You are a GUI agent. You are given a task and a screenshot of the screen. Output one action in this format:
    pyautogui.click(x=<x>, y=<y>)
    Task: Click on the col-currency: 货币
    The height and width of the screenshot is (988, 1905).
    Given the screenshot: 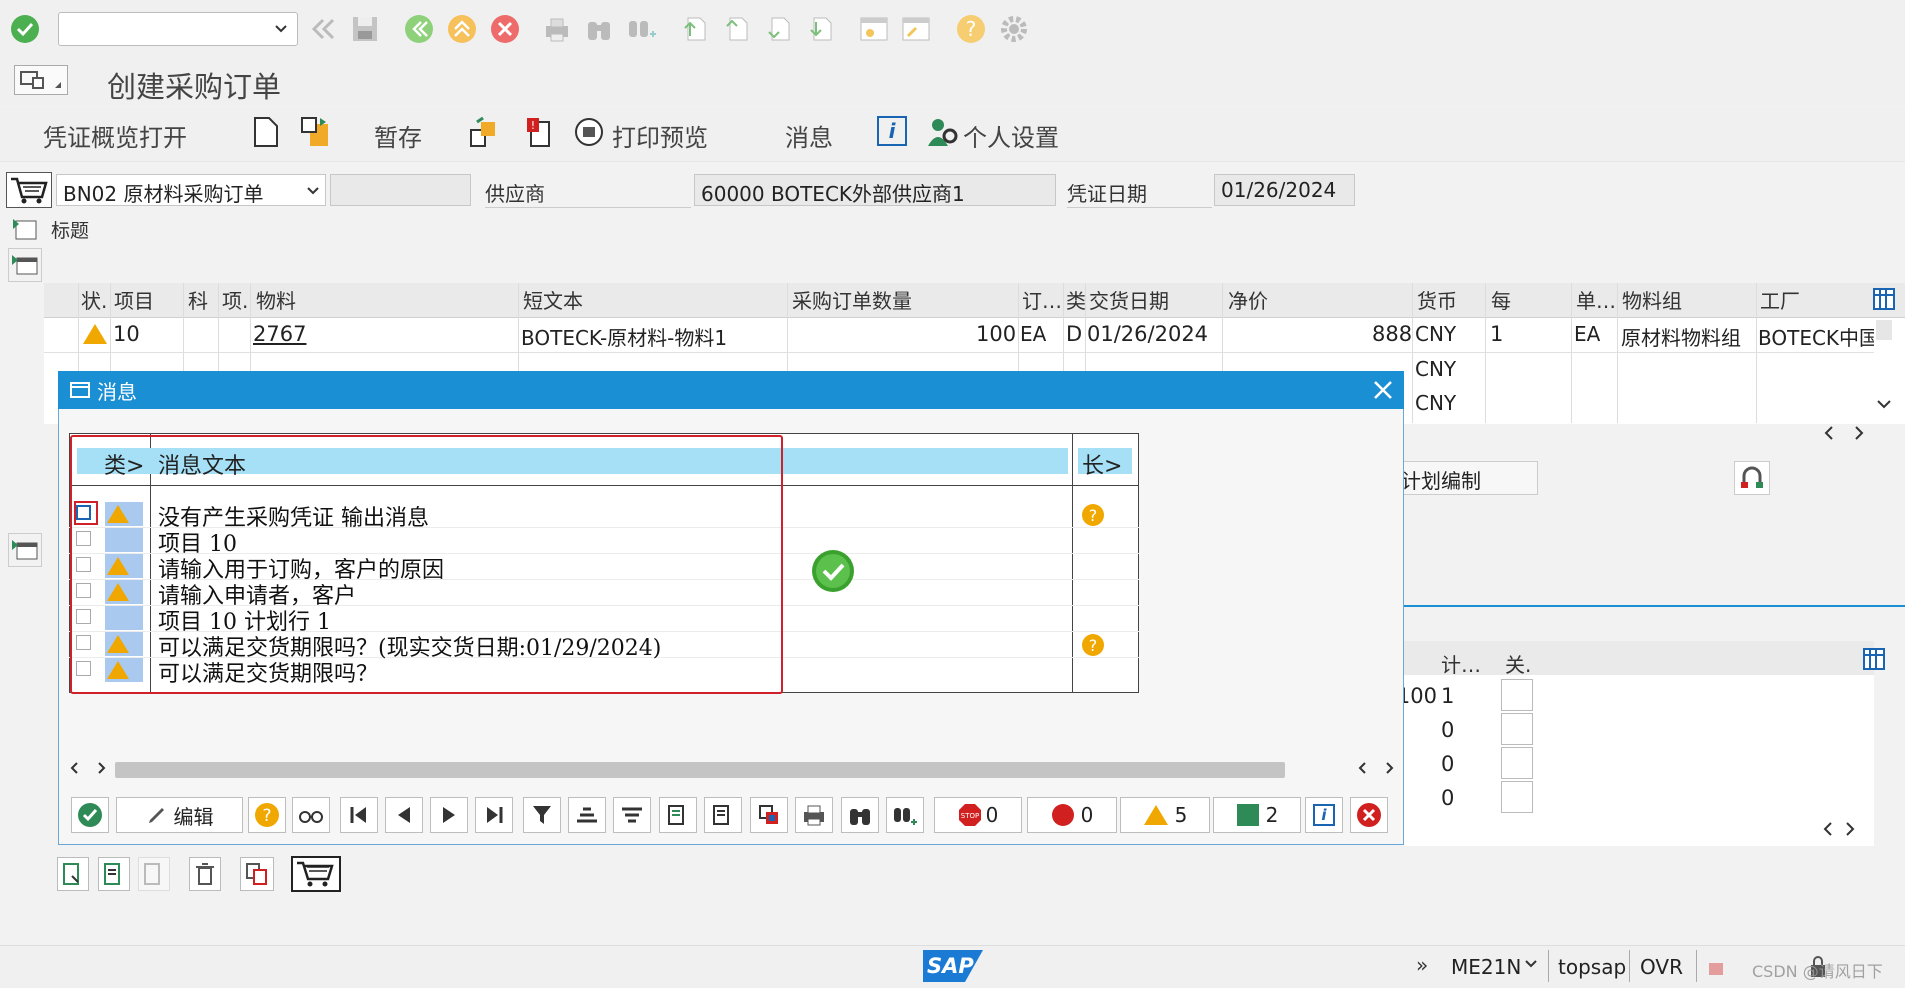 What is the action you would take?
    pyautogui.click(x=1437, y=299)
    